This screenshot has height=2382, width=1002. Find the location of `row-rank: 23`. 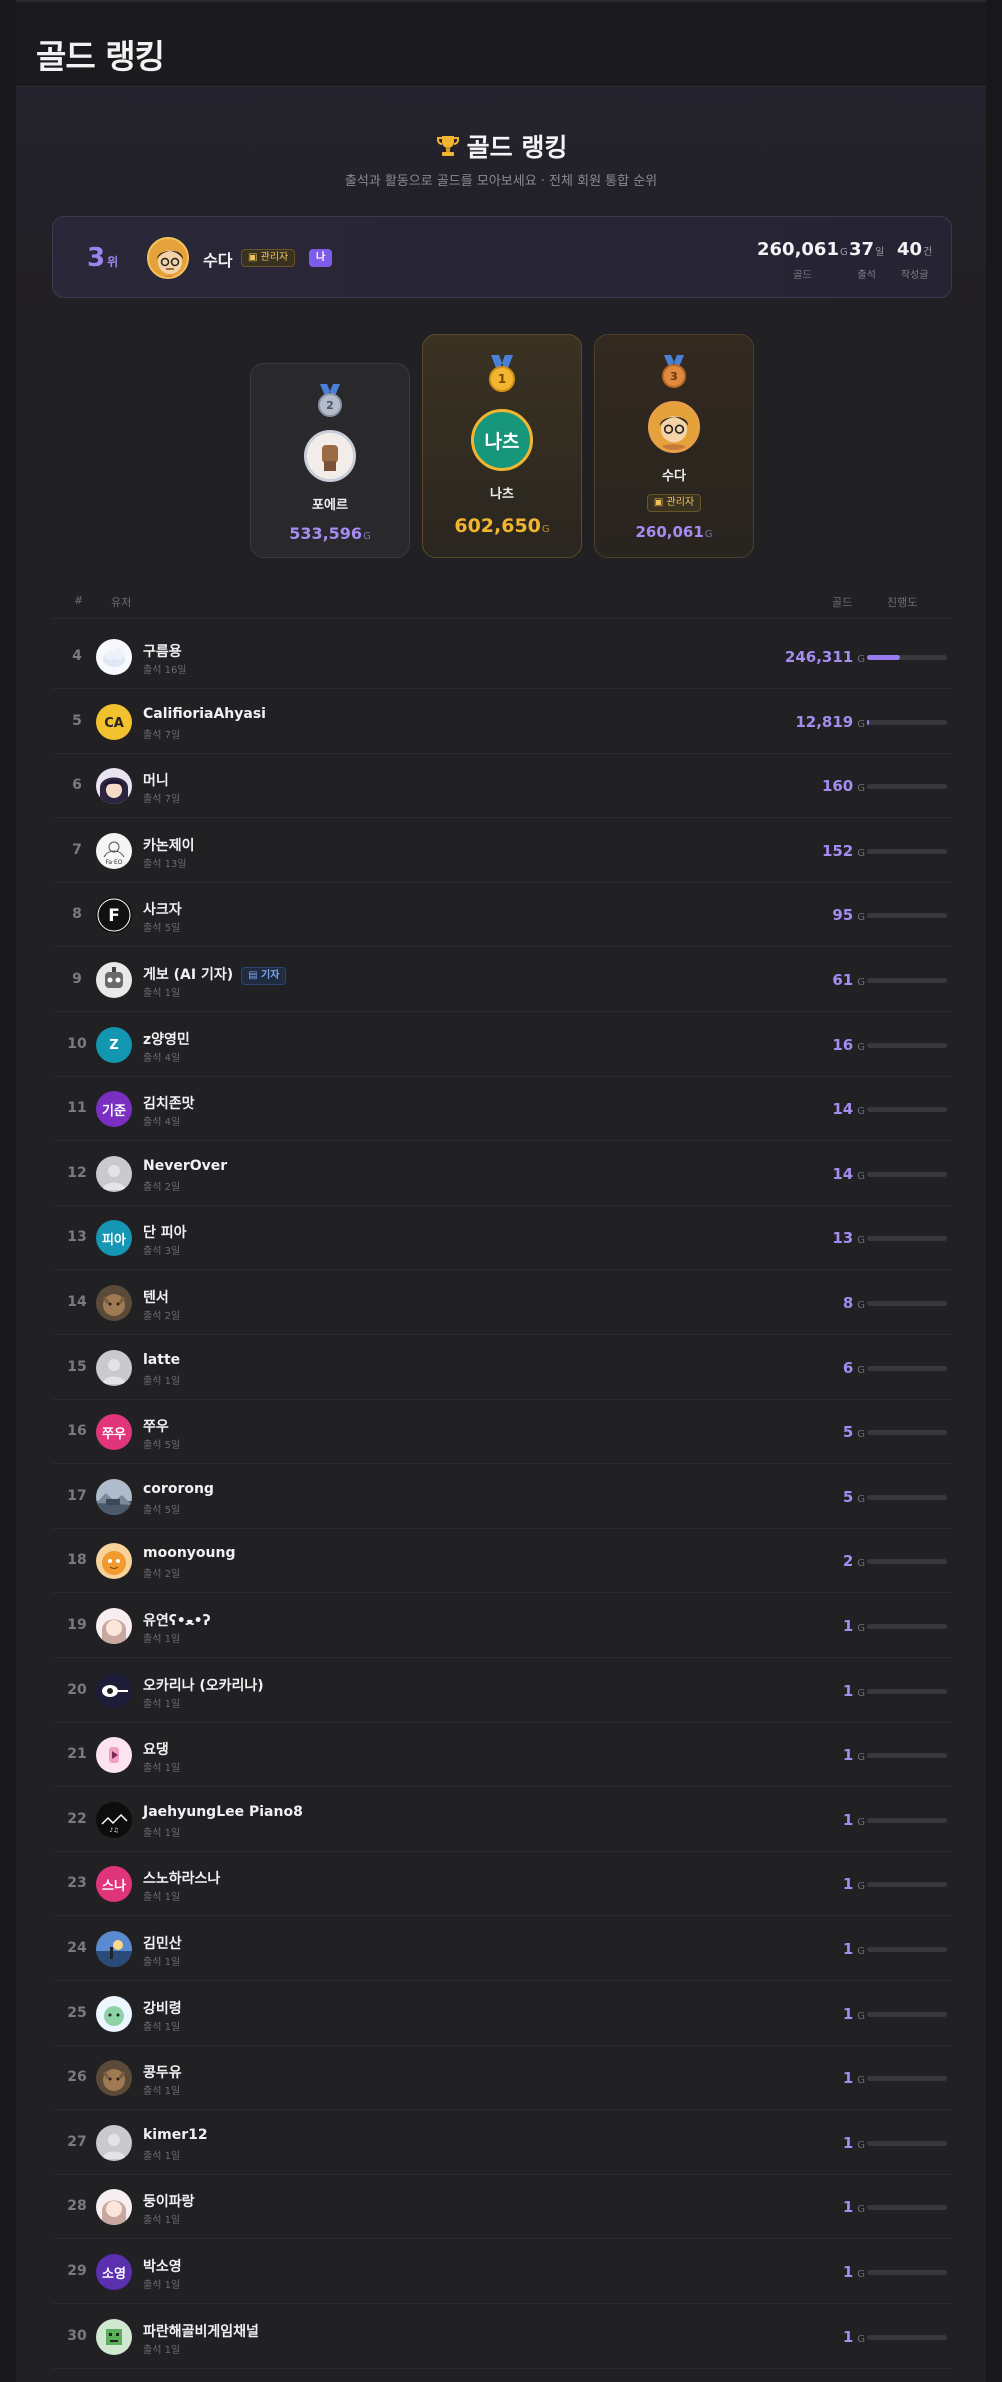

row-rank: 23 is located at coordinates (77, 1883).